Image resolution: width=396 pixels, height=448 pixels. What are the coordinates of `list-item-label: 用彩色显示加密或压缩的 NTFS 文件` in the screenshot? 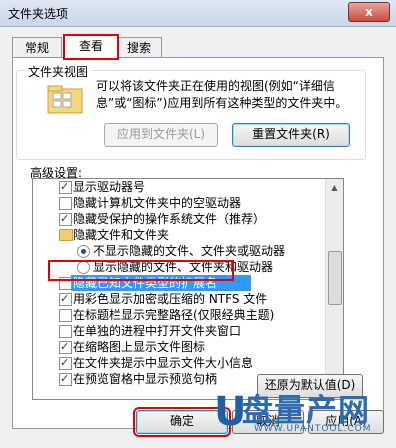 It's located at (170, 299).